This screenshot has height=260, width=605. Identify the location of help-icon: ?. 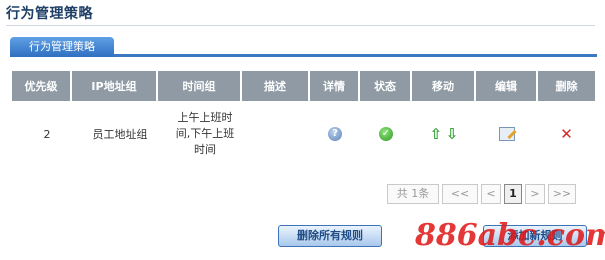
(335, 134).